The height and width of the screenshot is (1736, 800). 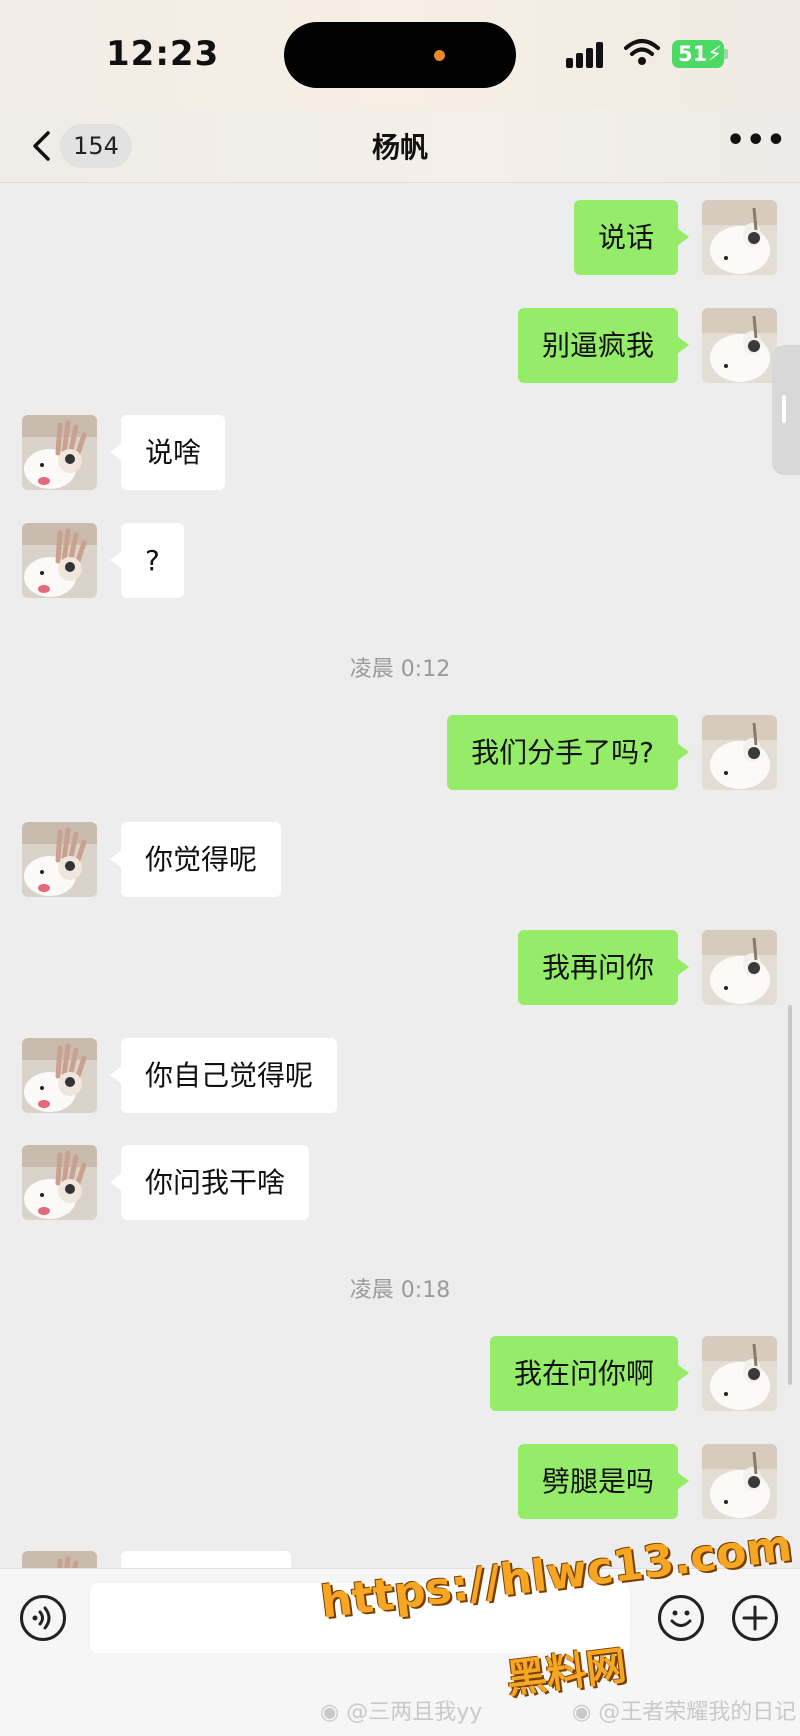 What do you see at coordinates (726, 54) in the screenshot?
I see `battery-tip` at bounding box center [726, 54].